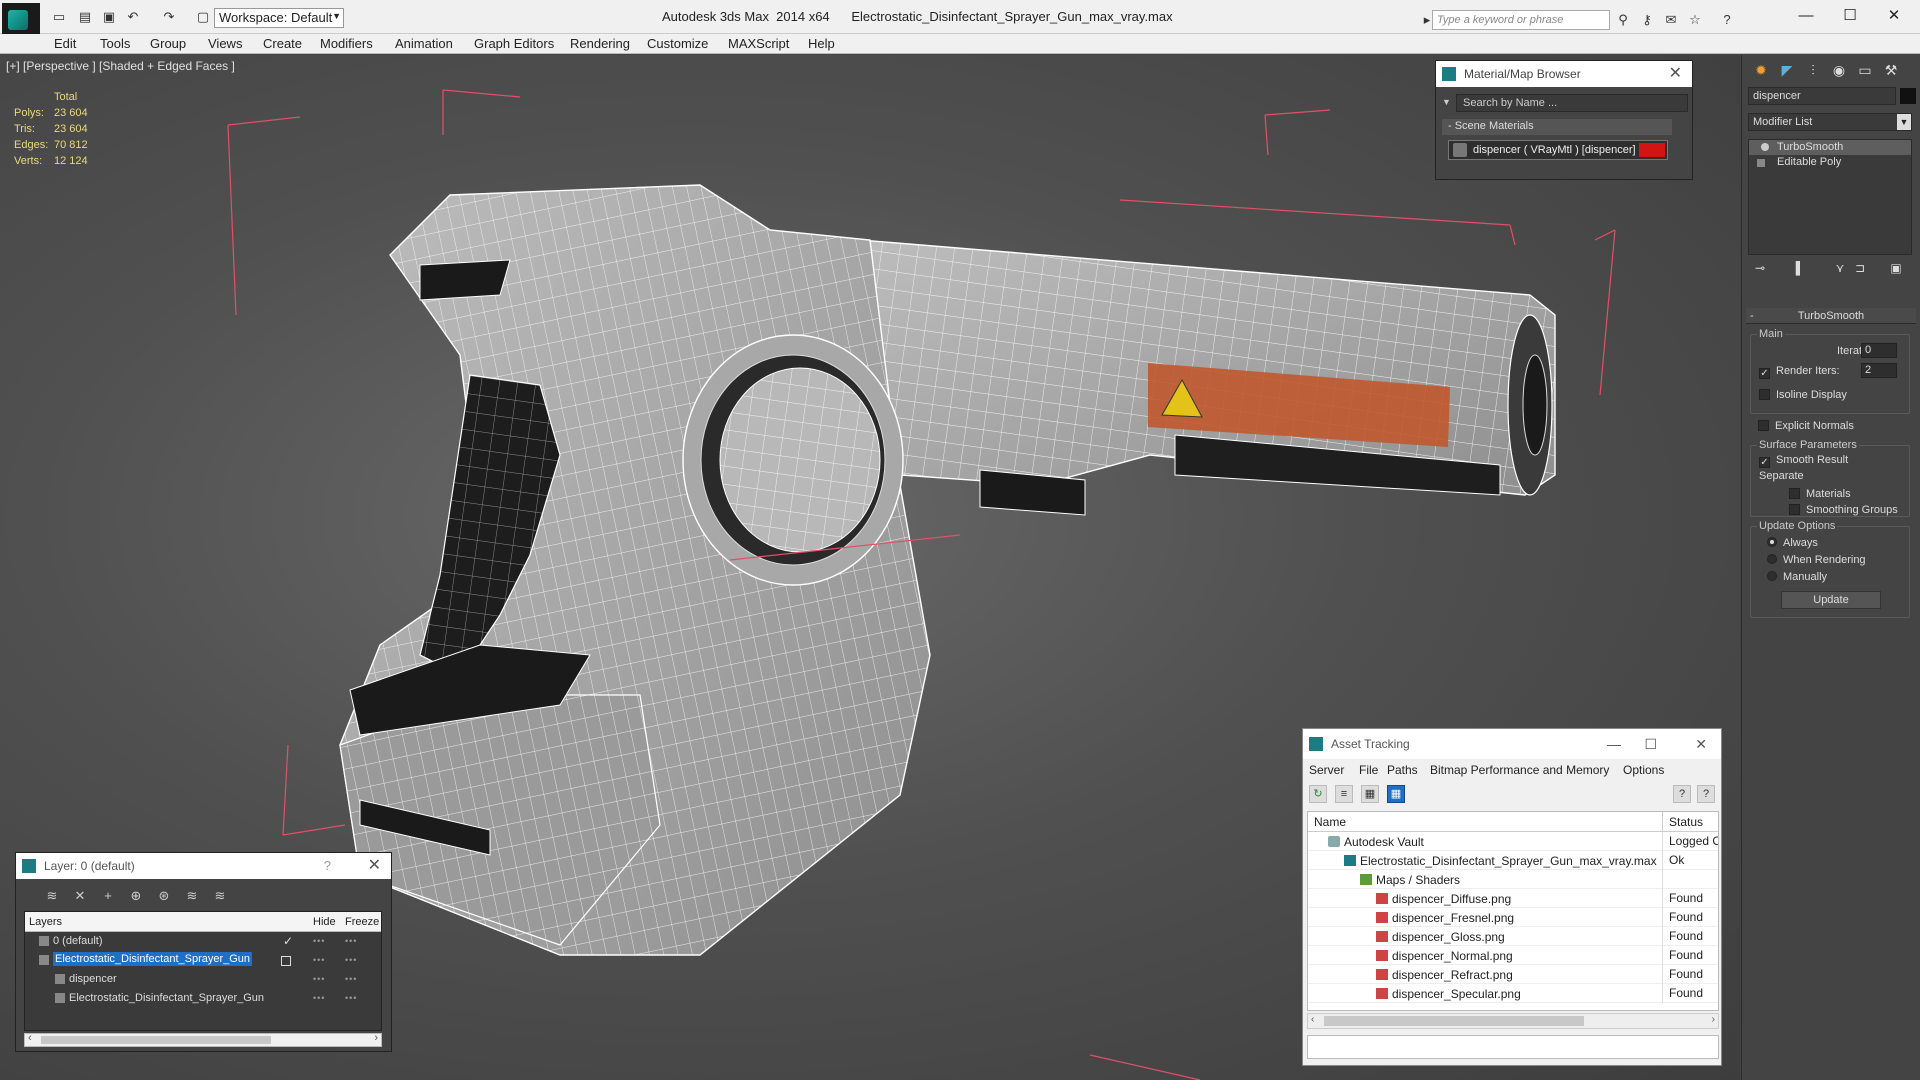  What do you see at coordinates (1623, 20) in the screenshot?
I see `binoculars-icon: ⚲` at bounding box center [1623, 20].